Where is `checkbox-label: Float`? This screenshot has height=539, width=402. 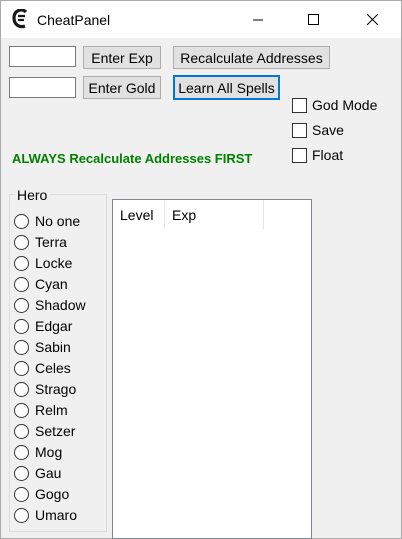
checkbox-label: Float is located at coordinates (328, 155).